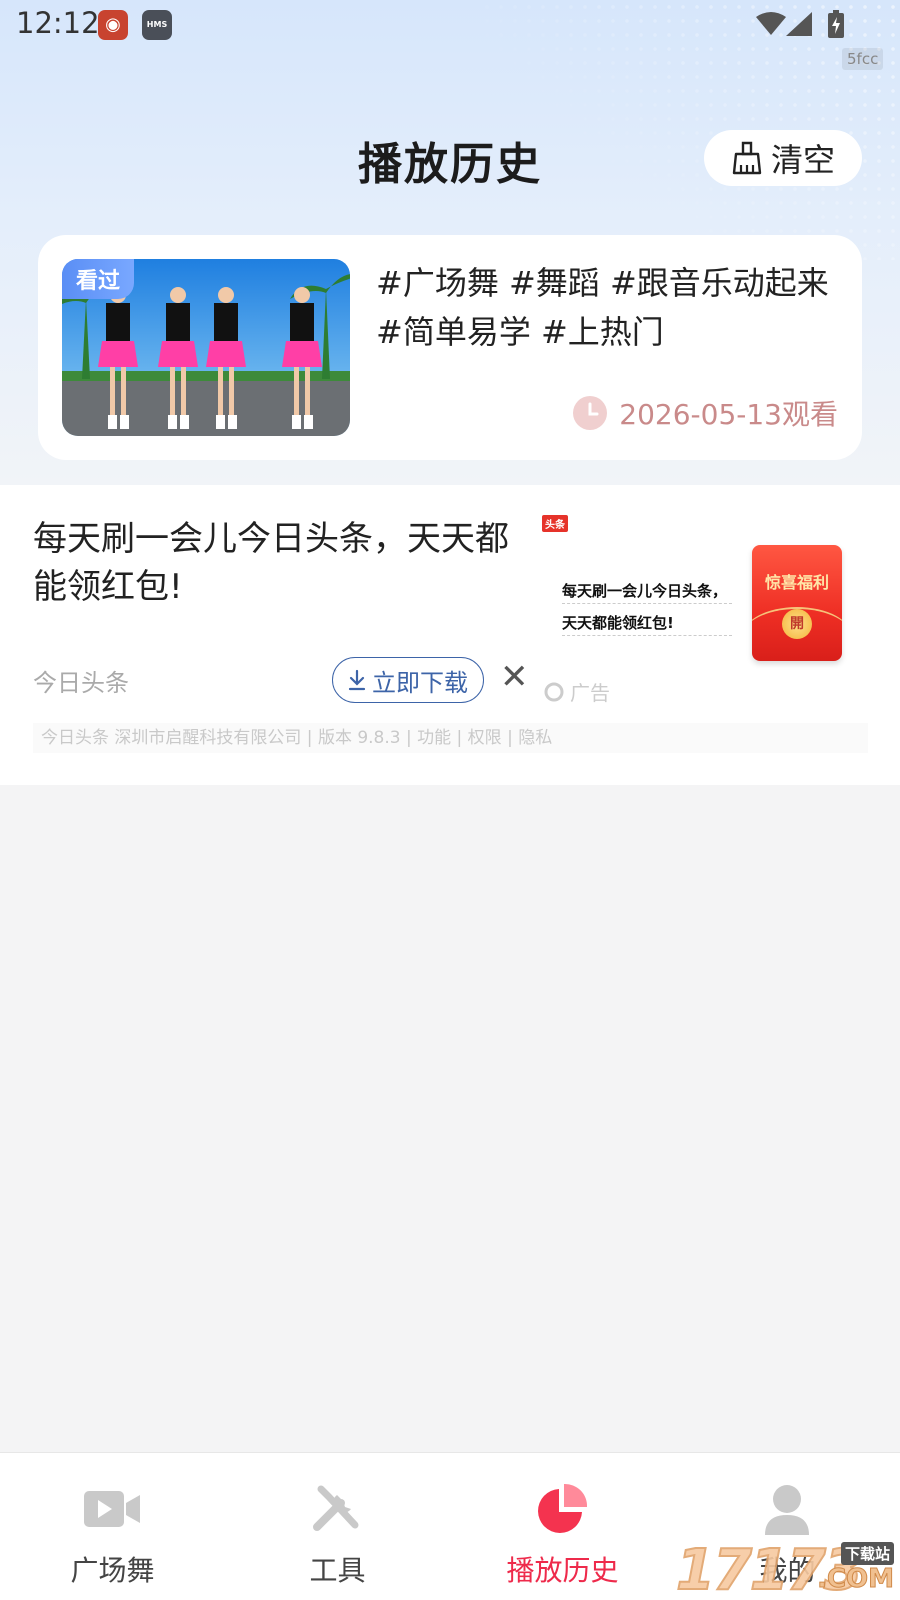 The height and width of the screenshot is (1600, 900). What do you see at coordinates (797, 603) in the screenshot?
I see `red-packet-image: 惊喜福利 開` at bounding box center [797, 603].